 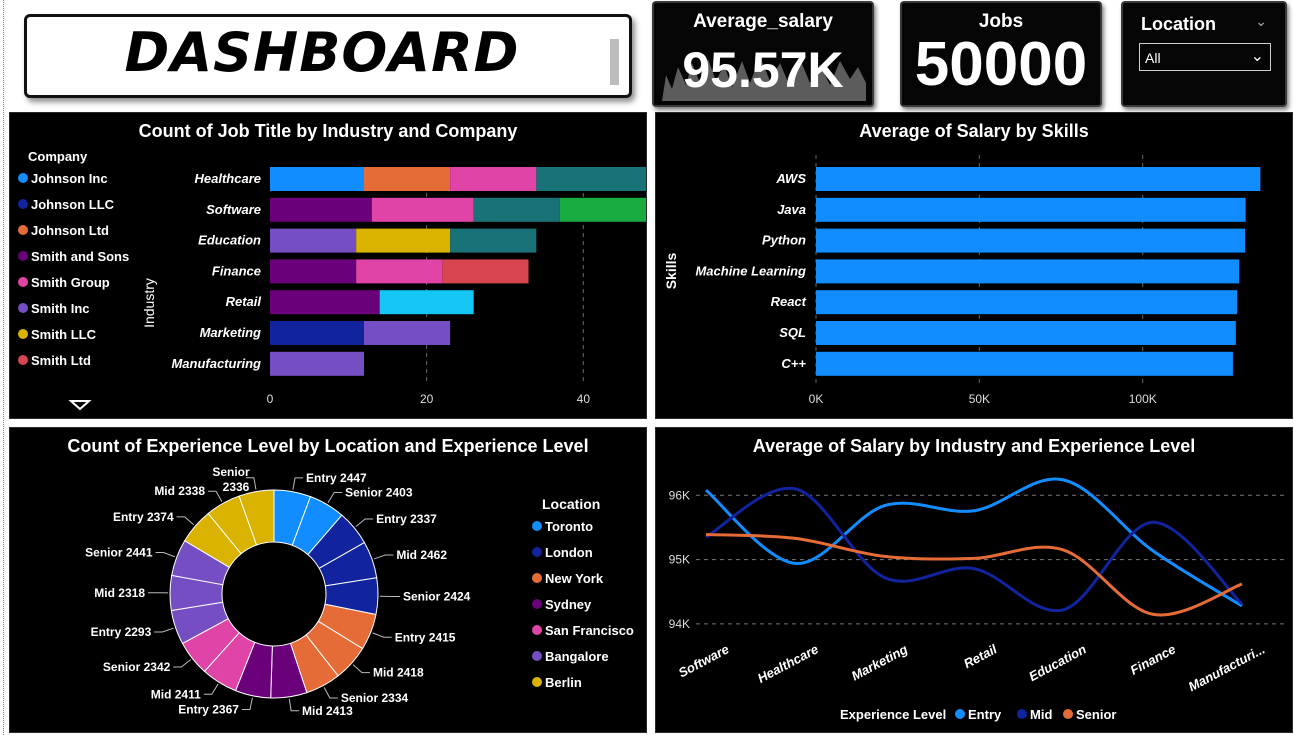 I want to click on average-salary-value: 95.57K, so click(x=763, y=70).